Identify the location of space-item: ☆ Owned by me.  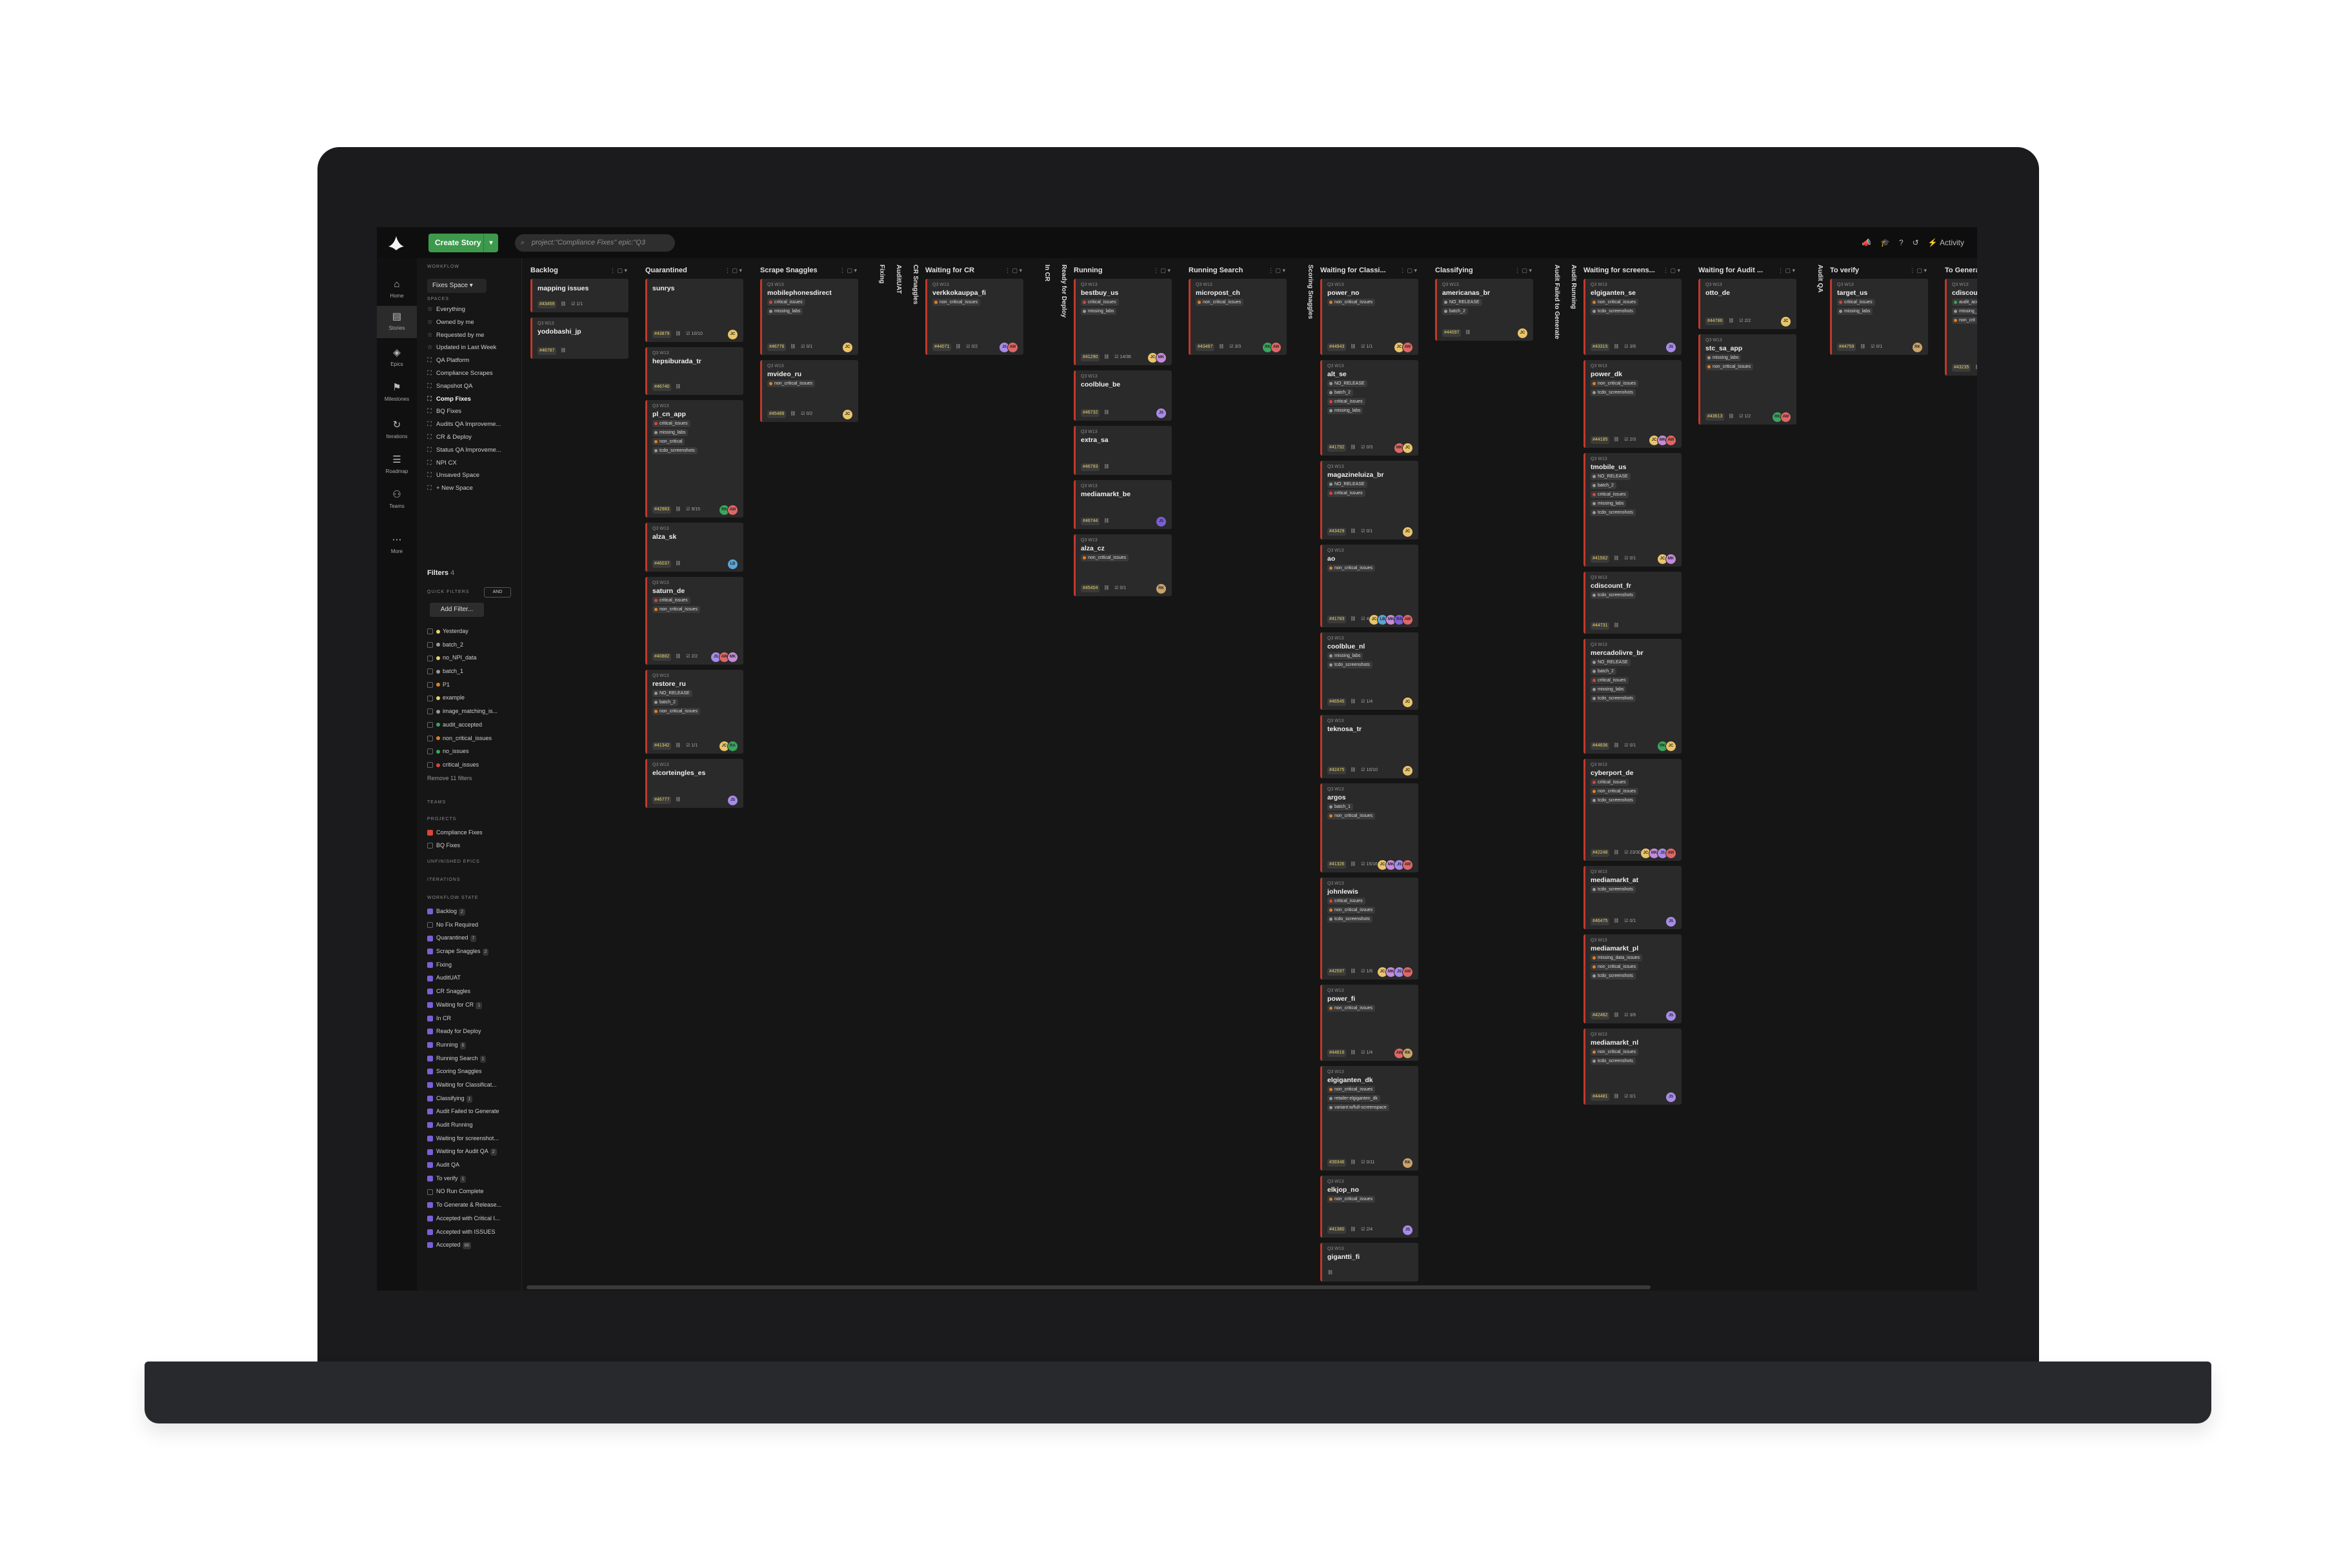
(472, 322).